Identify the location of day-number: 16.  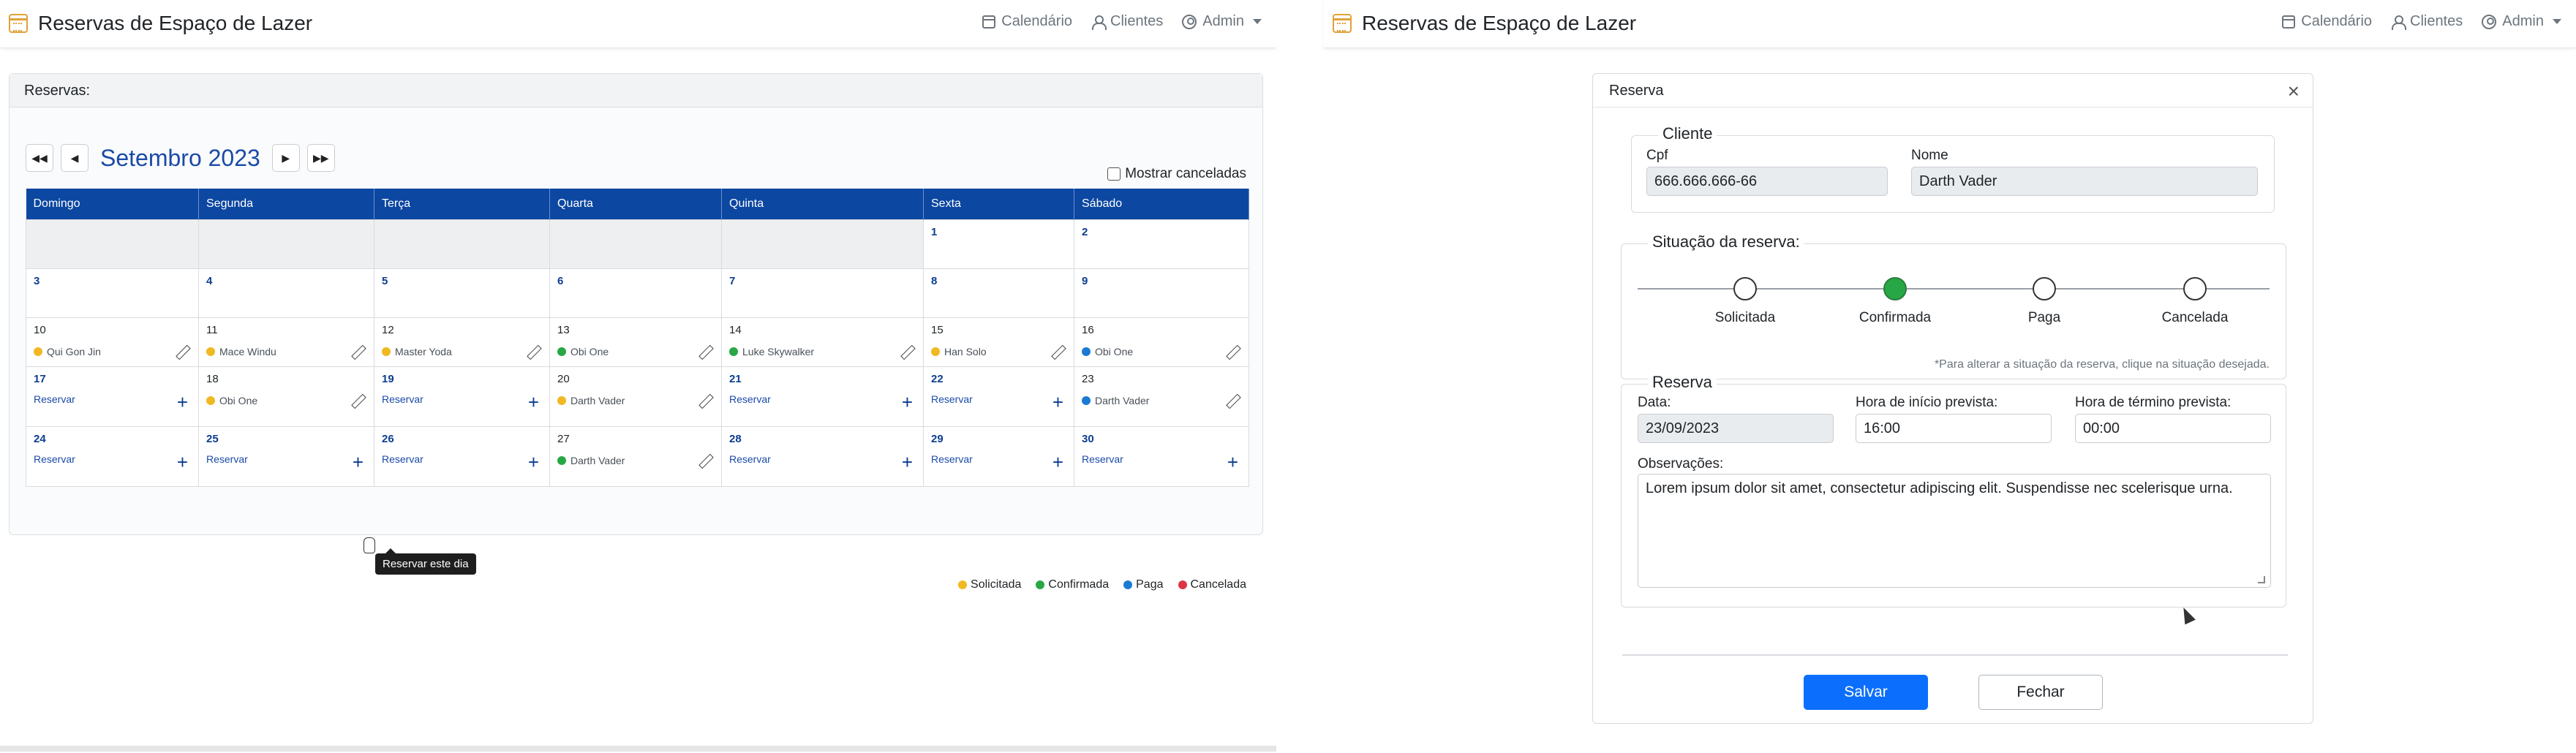
(1088, 329).